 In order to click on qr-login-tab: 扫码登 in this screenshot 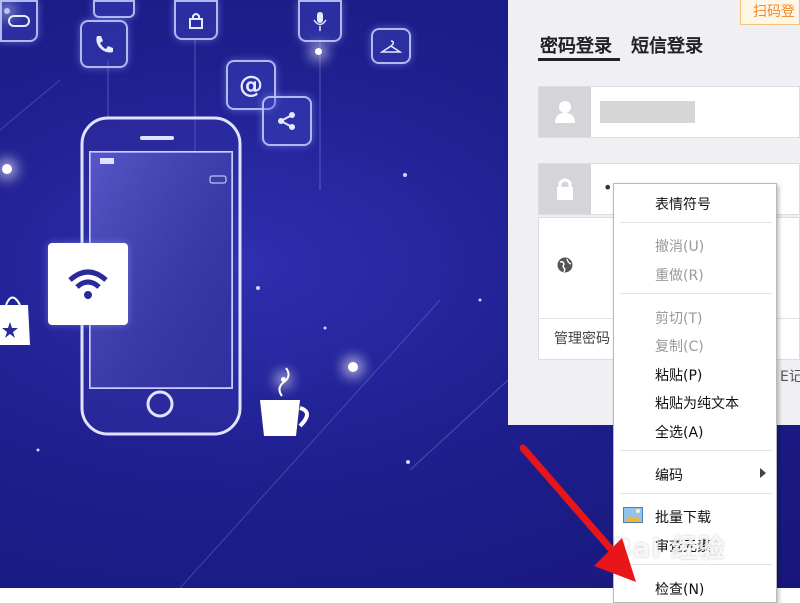, I will do `click(770, 12)`.